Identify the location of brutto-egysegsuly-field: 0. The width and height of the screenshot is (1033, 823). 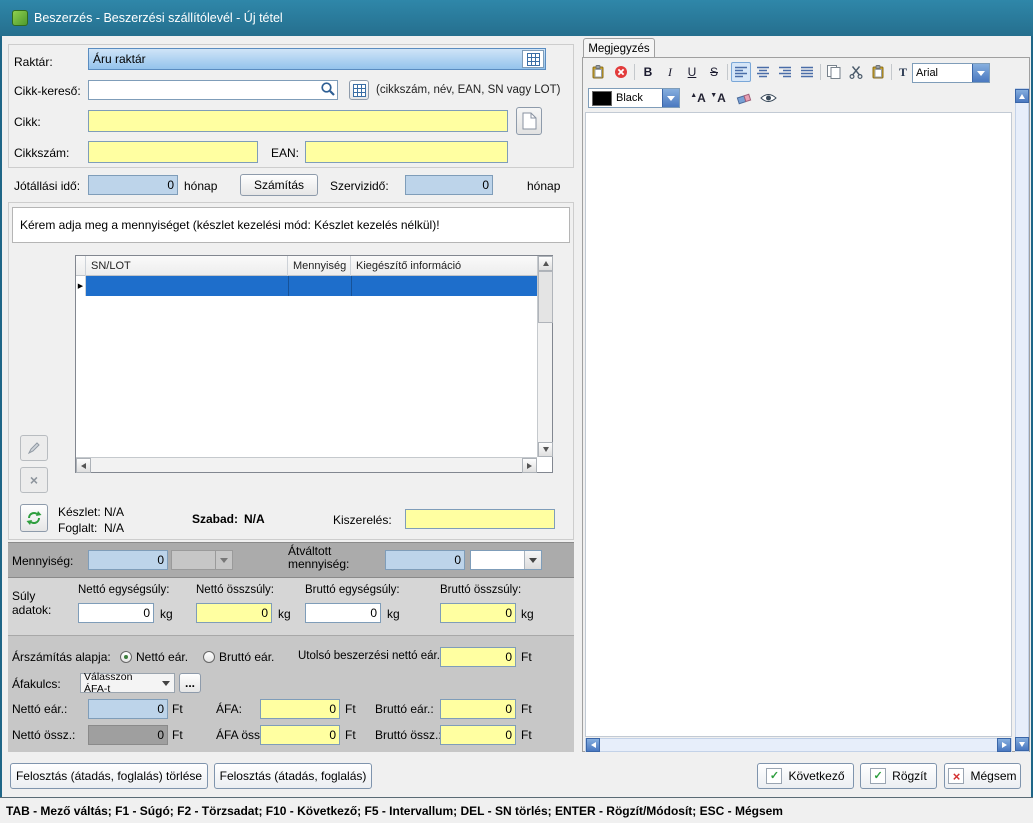
(343, 613).